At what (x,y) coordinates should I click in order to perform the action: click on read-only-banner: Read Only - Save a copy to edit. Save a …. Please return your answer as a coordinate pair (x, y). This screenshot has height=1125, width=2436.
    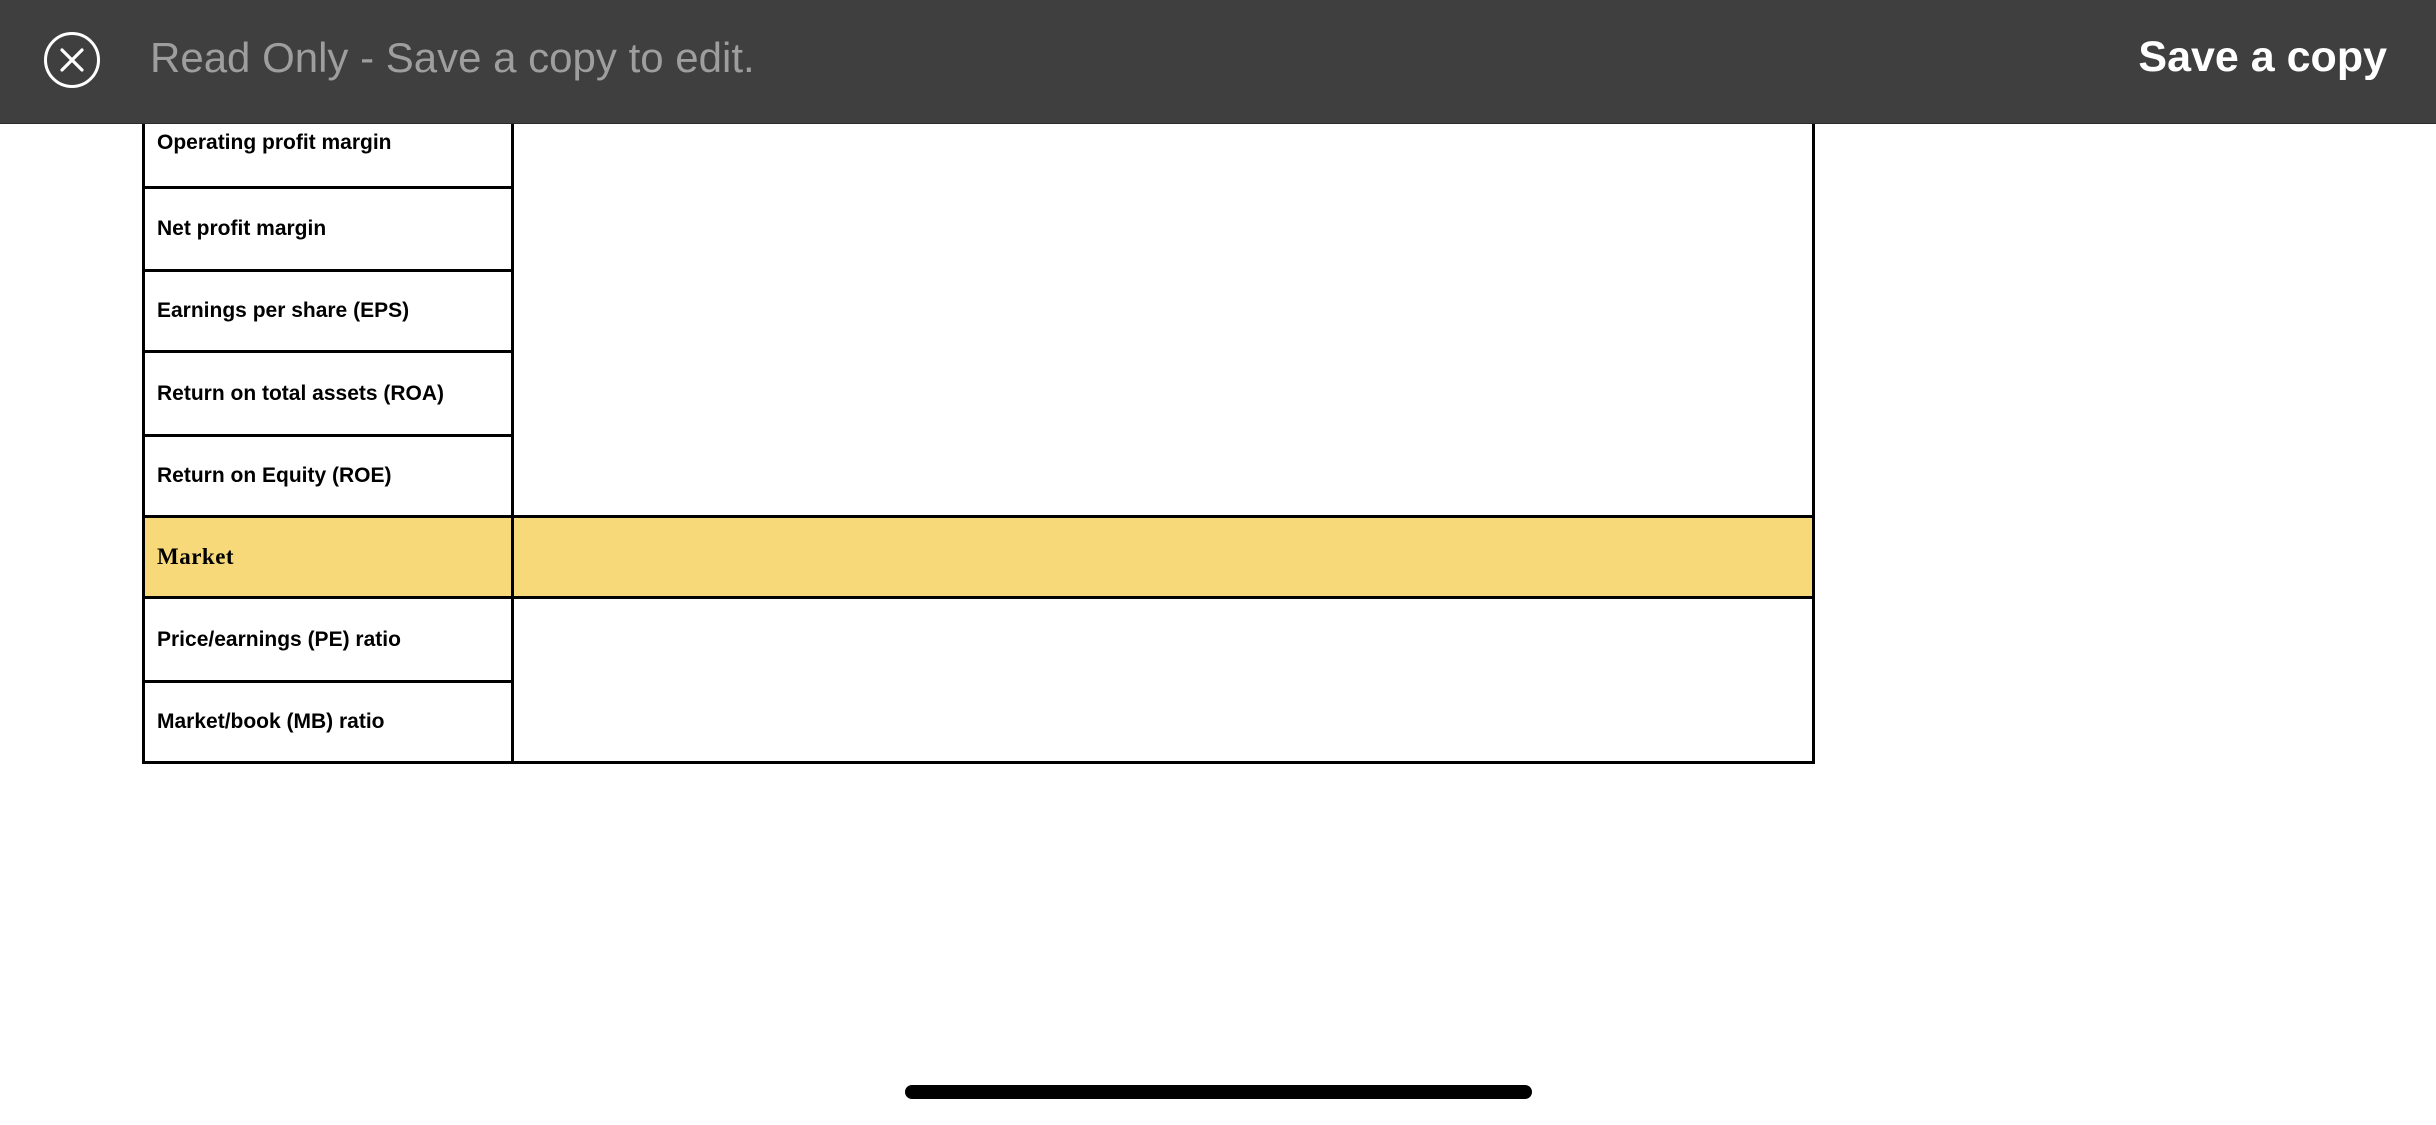
    Looking at the image, I should click on (1218, 62).